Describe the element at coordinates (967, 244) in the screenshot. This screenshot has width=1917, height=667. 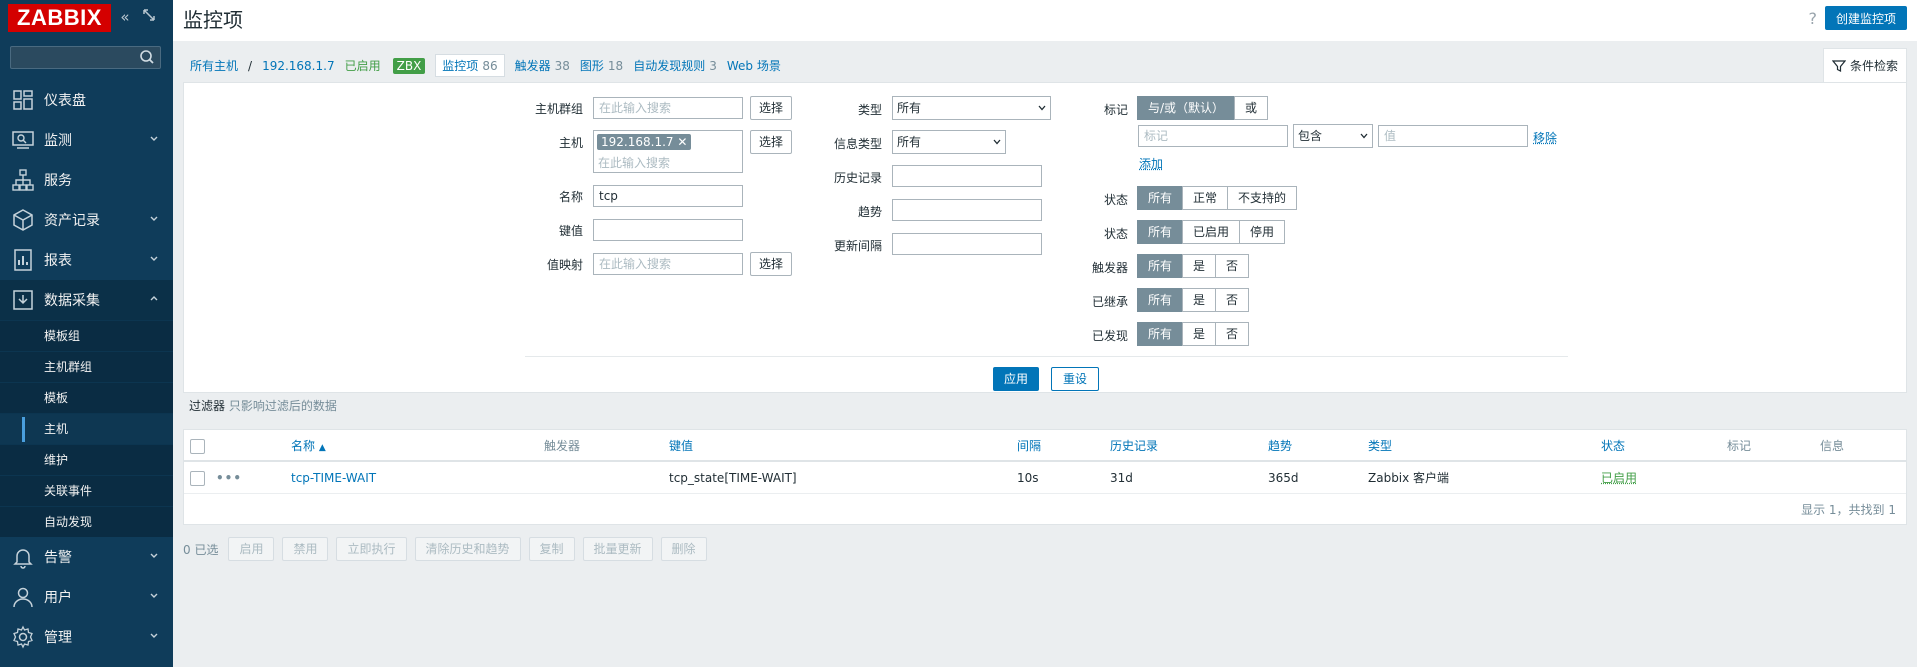
I see `update-interval-input` at that location.